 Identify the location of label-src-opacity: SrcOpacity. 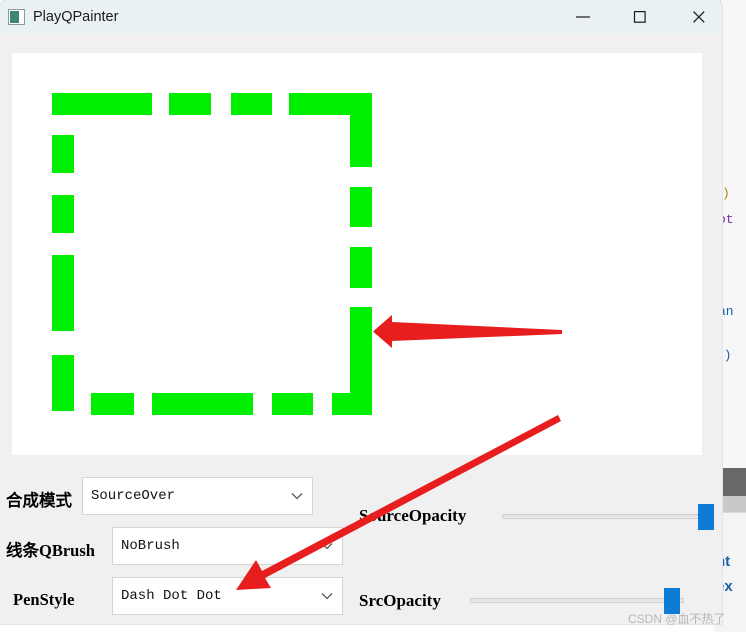
(400, 600).